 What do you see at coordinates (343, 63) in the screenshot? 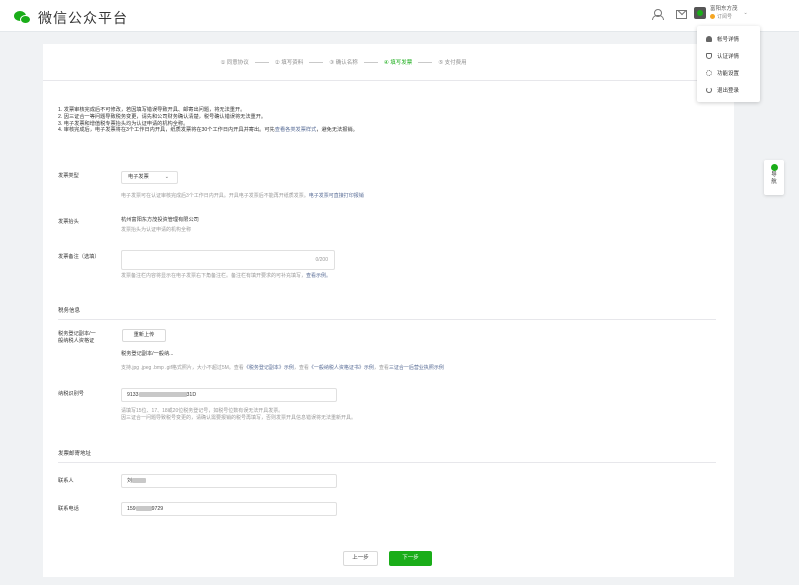
I see `step-name: ③ 确认名称` at bounding box center [343, 63].